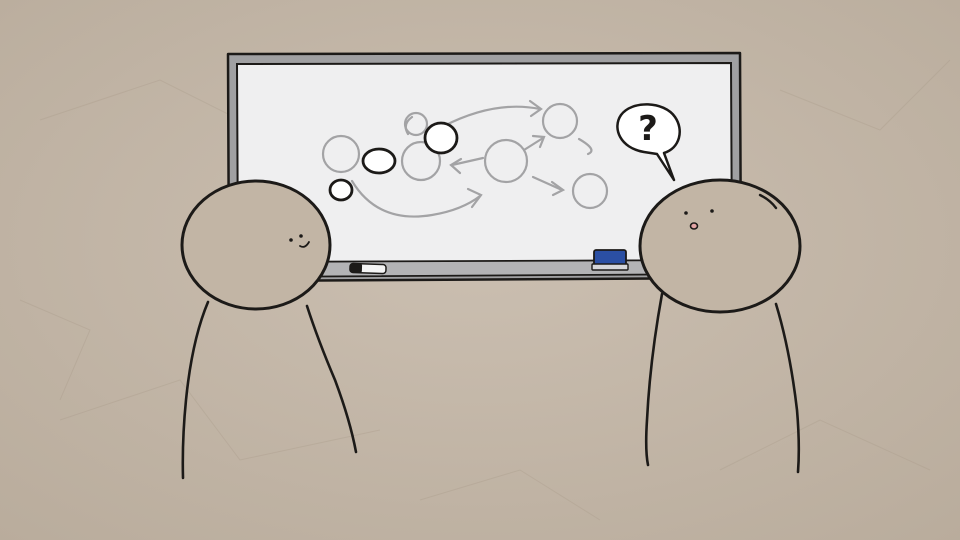 The width and height of the screenshot is (960, 540). What do you see at coordinates (368, 268) in the screenshot?
I see `whiteboard-marker-icon` at bounding box center [368, 268].